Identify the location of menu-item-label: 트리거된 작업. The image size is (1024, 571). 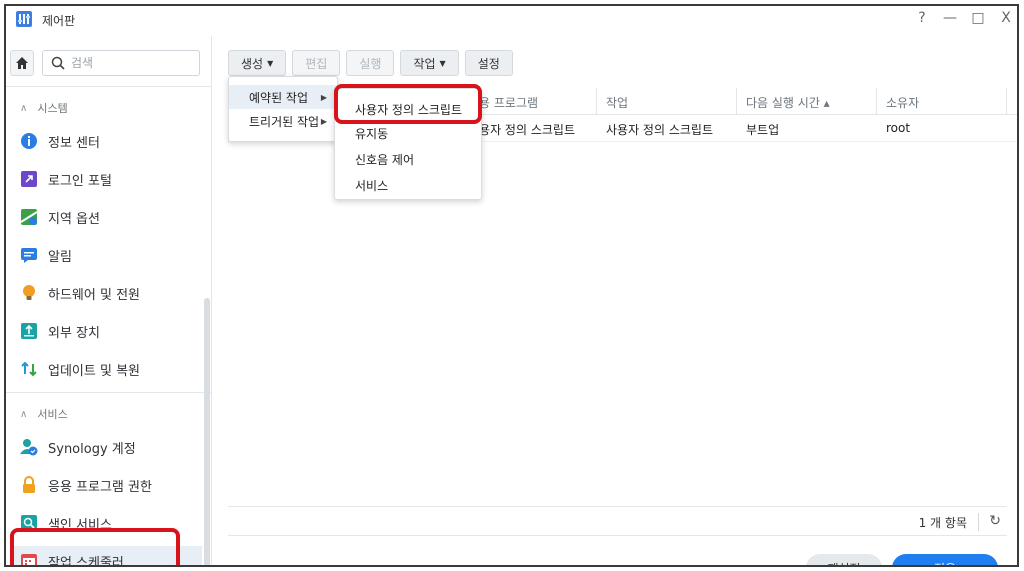
(284, 121).